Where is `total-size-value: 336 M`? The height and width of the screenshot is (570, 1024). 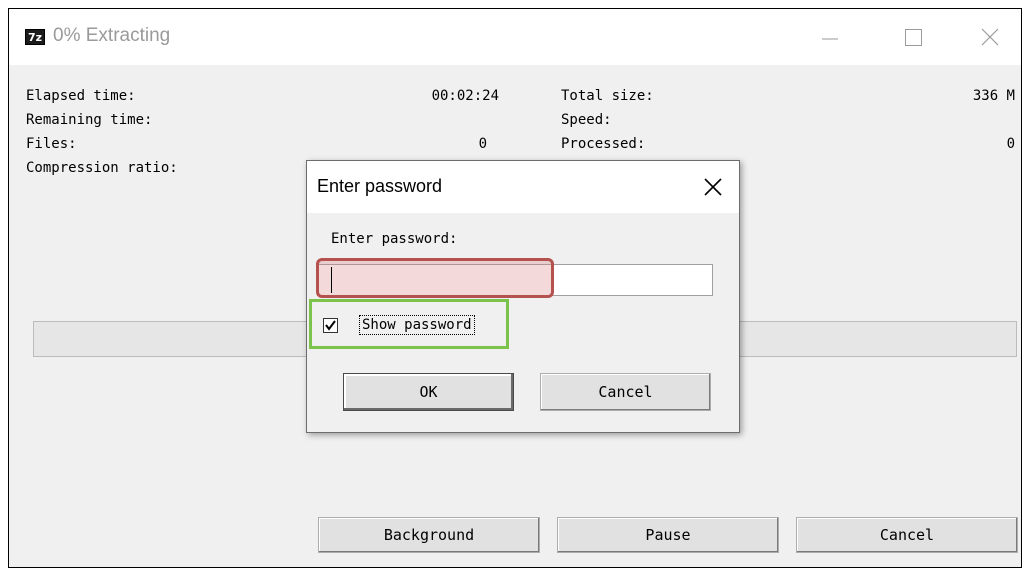 total-size-value: 336 M is located at coordinates (993, 96).